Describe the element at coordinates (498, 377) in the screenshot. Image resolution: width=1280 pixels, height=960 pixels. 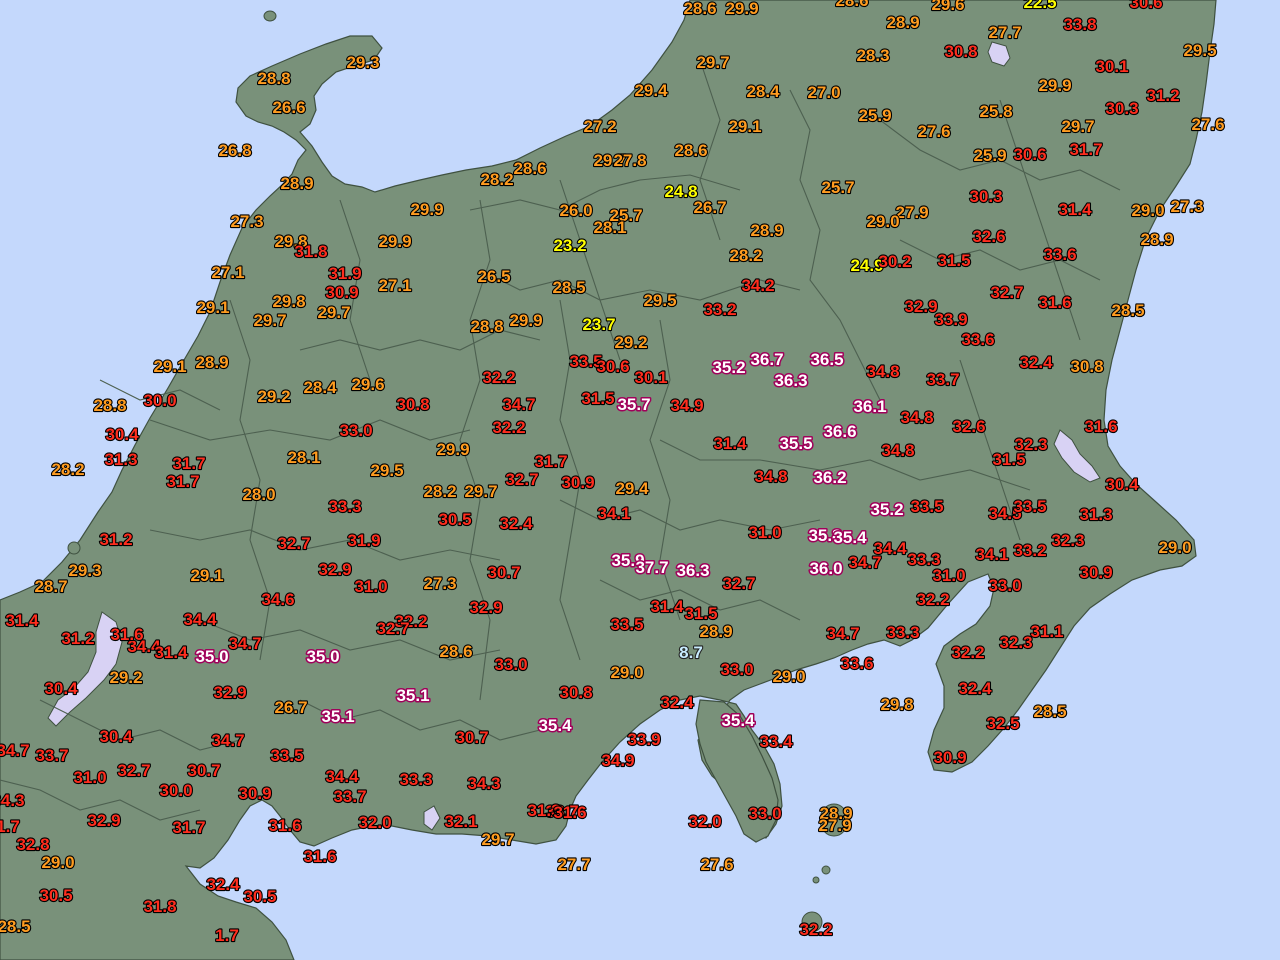
I see `temperature-label: 32.2` at that location.